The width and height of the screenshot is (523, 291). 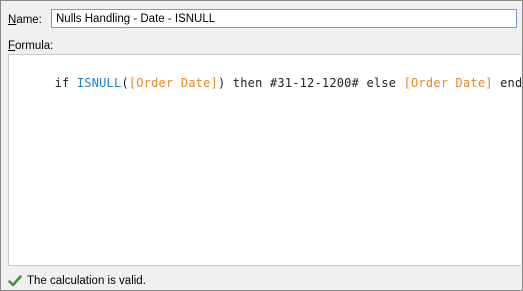 What do you see at coordinates (31, 46) in the screenshot?
I see `formula-label: Formula:` at bounding box center [31, 46].